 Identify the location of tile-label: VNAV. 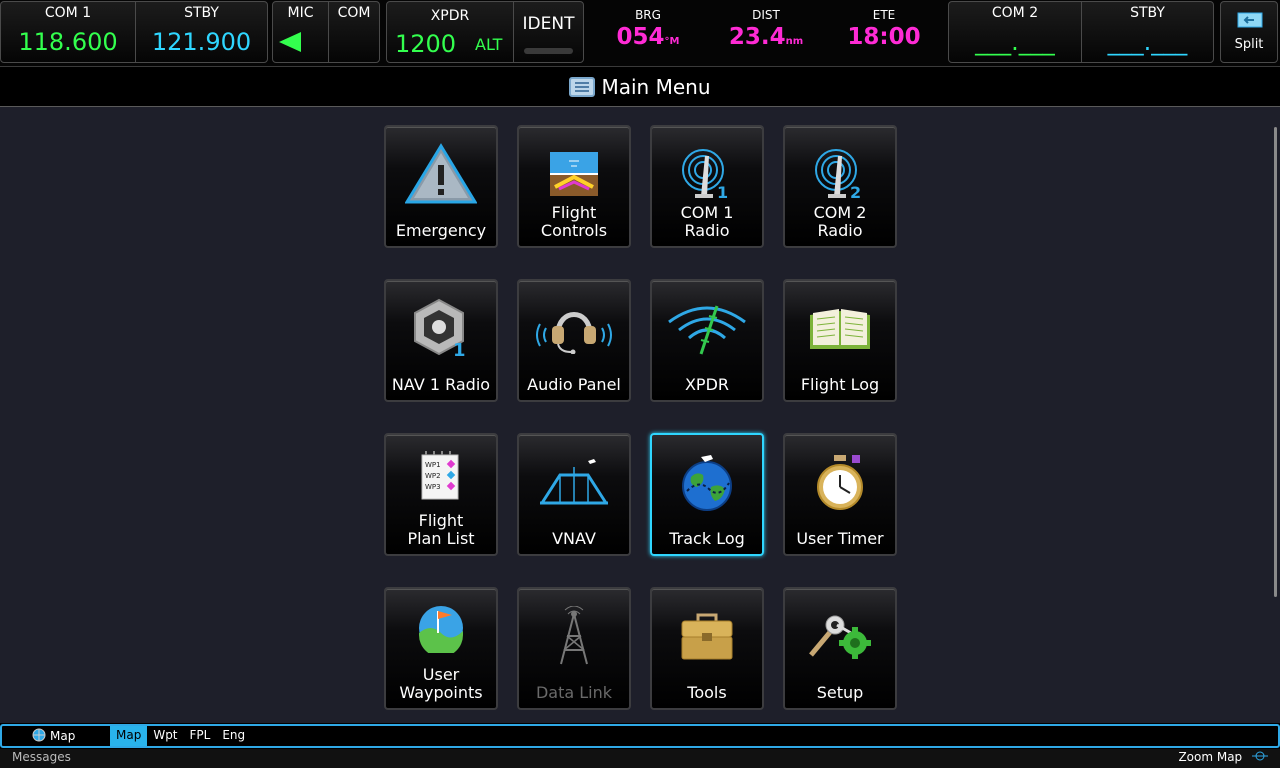
(574, 538).